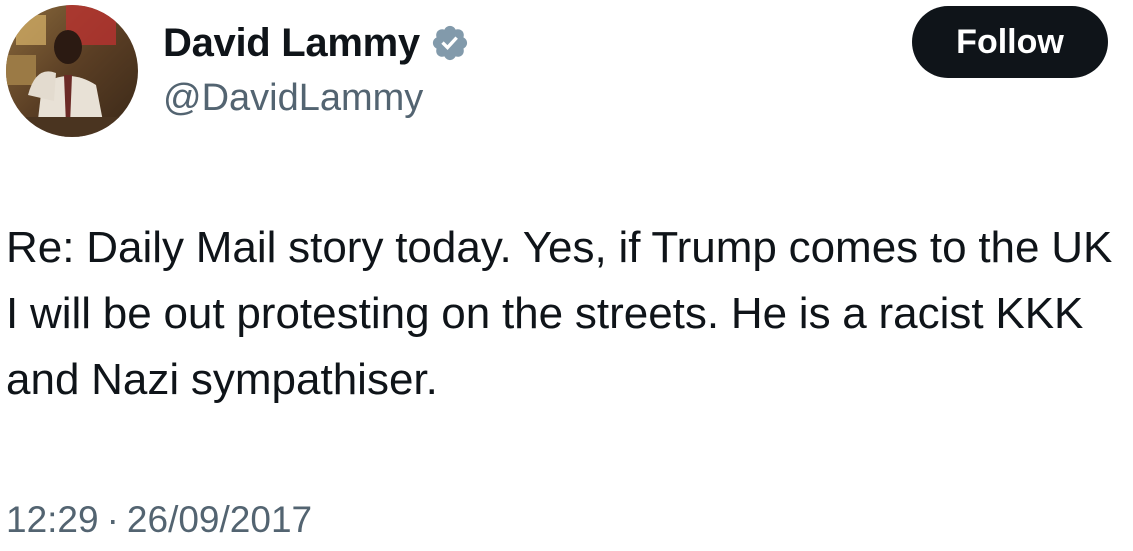  What do you see at coordinates (293, 98) in the screenshot?
I see `author-handle: @DavidLammy` at bounding box center [293, 98].